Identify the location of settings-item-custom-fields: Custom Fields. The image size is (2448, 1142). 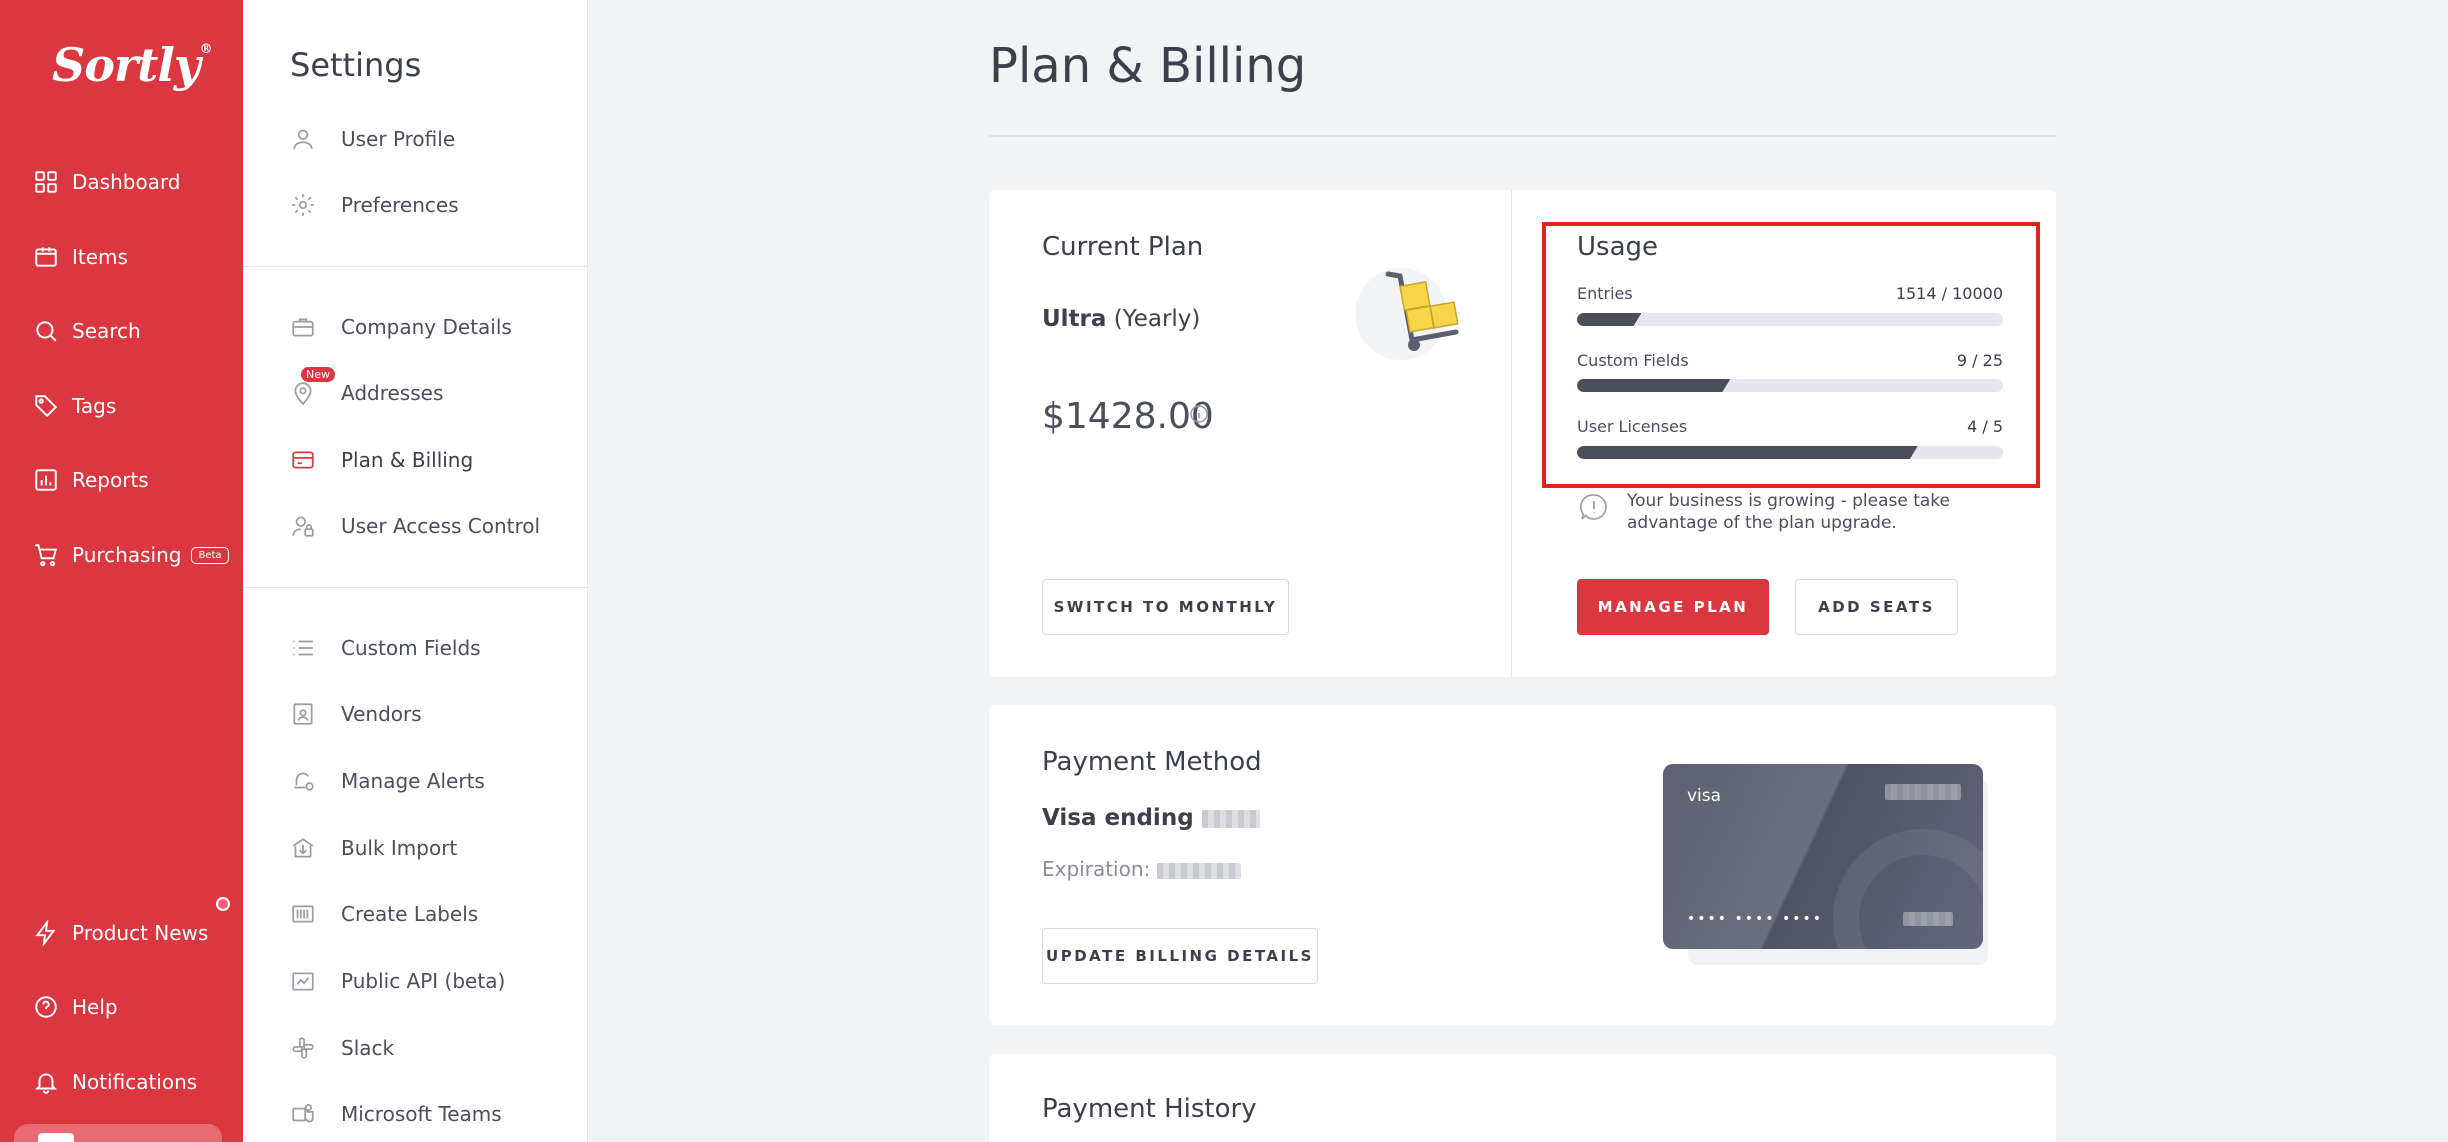
(385, 648).